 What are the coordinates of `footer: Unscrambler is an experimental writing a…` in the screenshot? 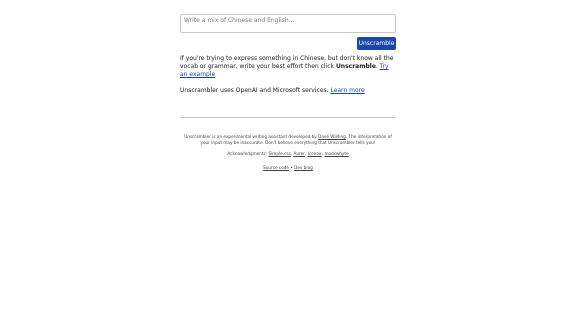 It's located at (288, 152).